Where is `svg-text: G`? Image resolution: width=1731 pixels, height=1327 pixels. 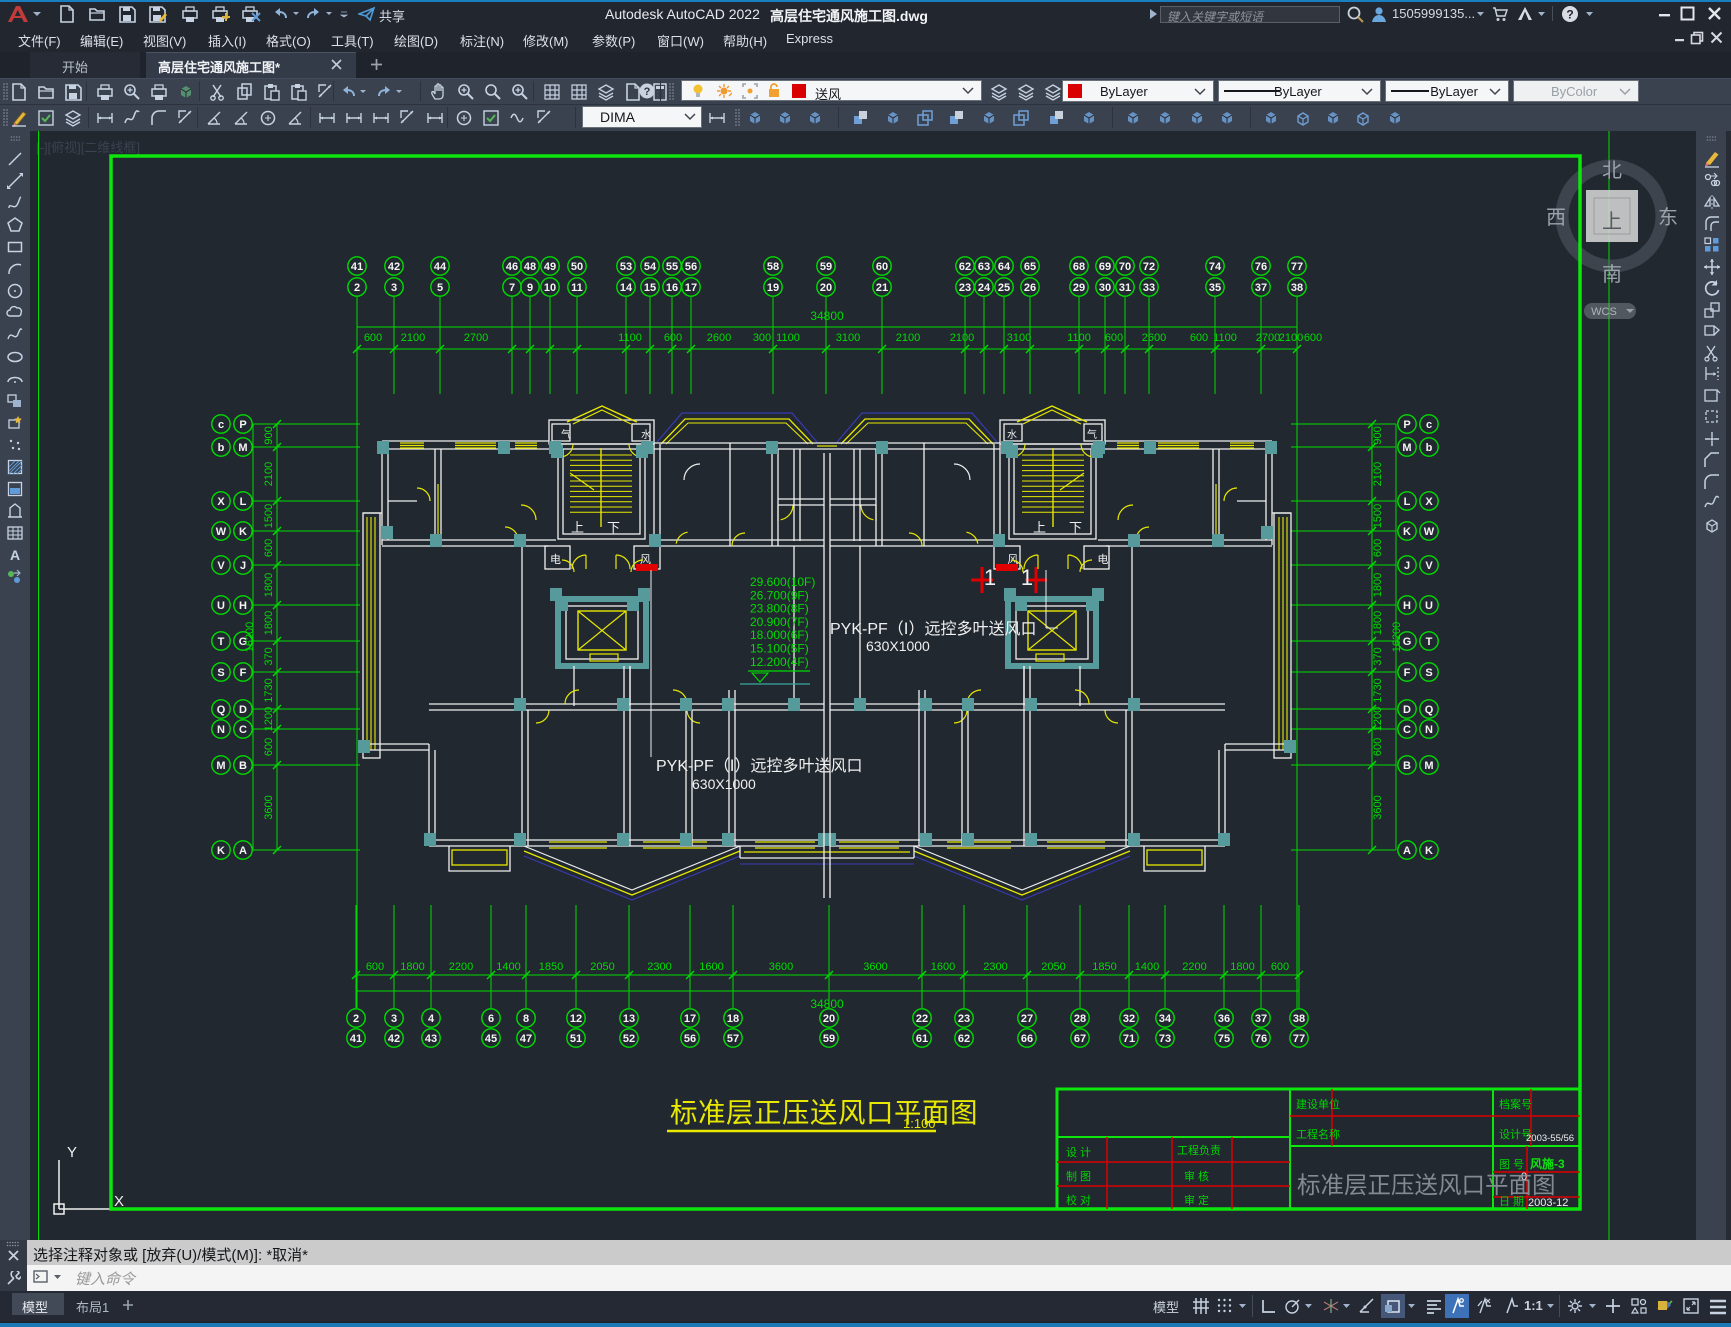
svg-text: G is located at coordinates (1407, 642).